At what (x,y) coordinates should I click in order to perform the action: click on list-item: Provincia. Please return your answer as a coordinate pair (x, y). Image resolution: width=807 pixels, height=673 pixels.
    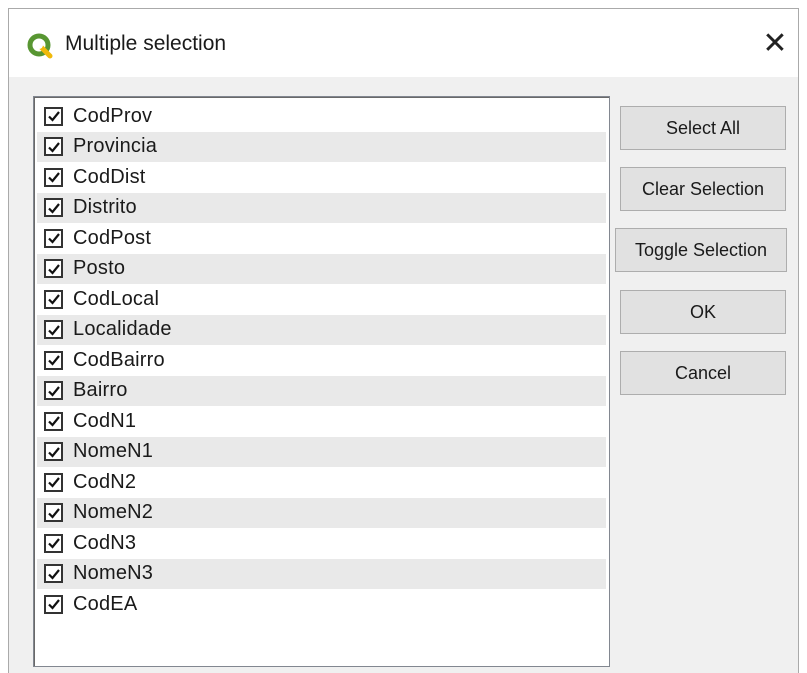
    Looking at the image, I should click on (321, 146).